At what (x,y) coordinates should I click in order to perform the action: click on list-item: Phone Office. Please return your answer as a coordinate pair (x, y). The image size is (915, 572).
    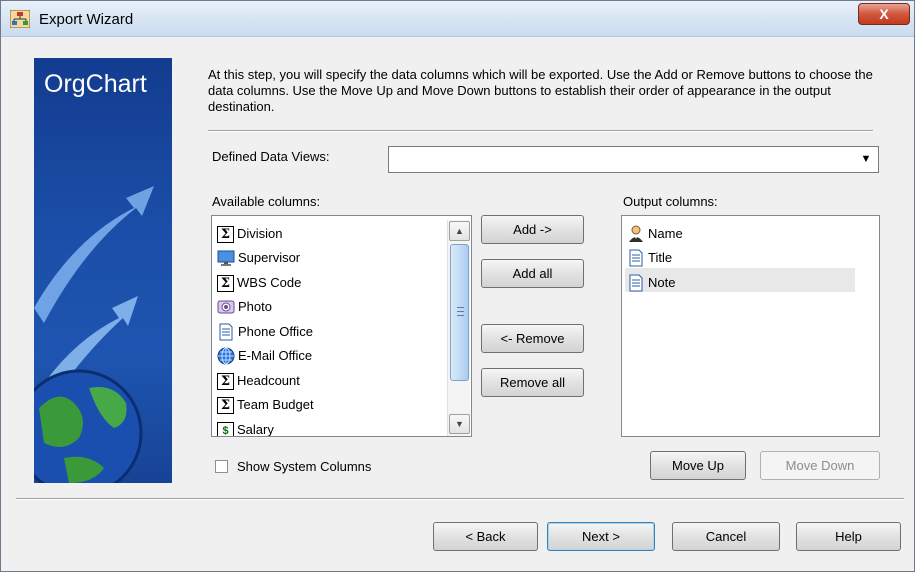
    Looking at the image, I should click on (265, 332).